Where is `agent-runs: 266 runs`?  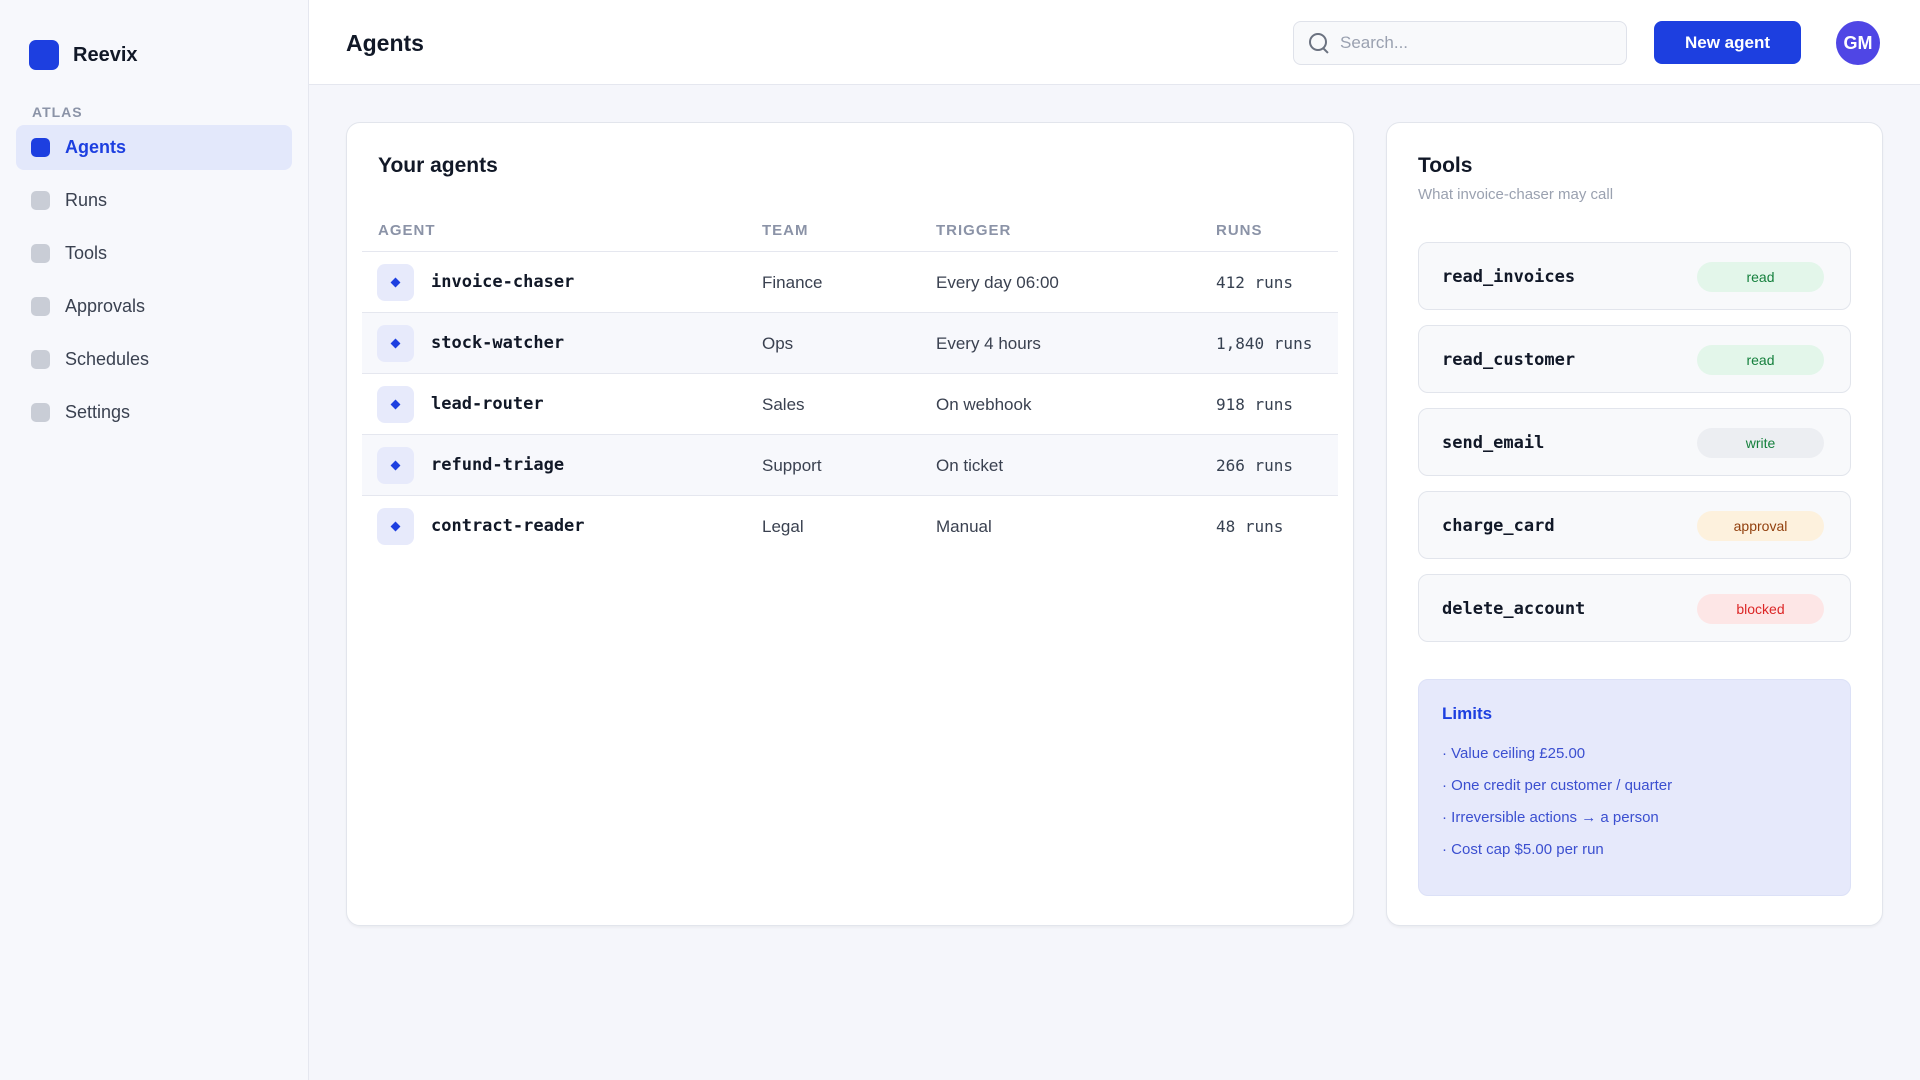
agent-runs: 266 runs is located at coordinates (1255, 465).